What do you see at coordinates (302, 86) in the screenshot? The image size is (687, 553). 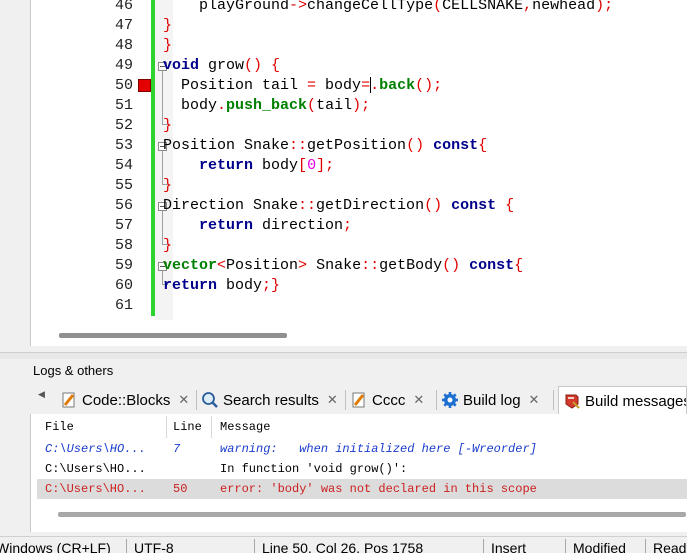 I see `code-line-current: Position tail = body=.back();` at bounding box center [302, 86].